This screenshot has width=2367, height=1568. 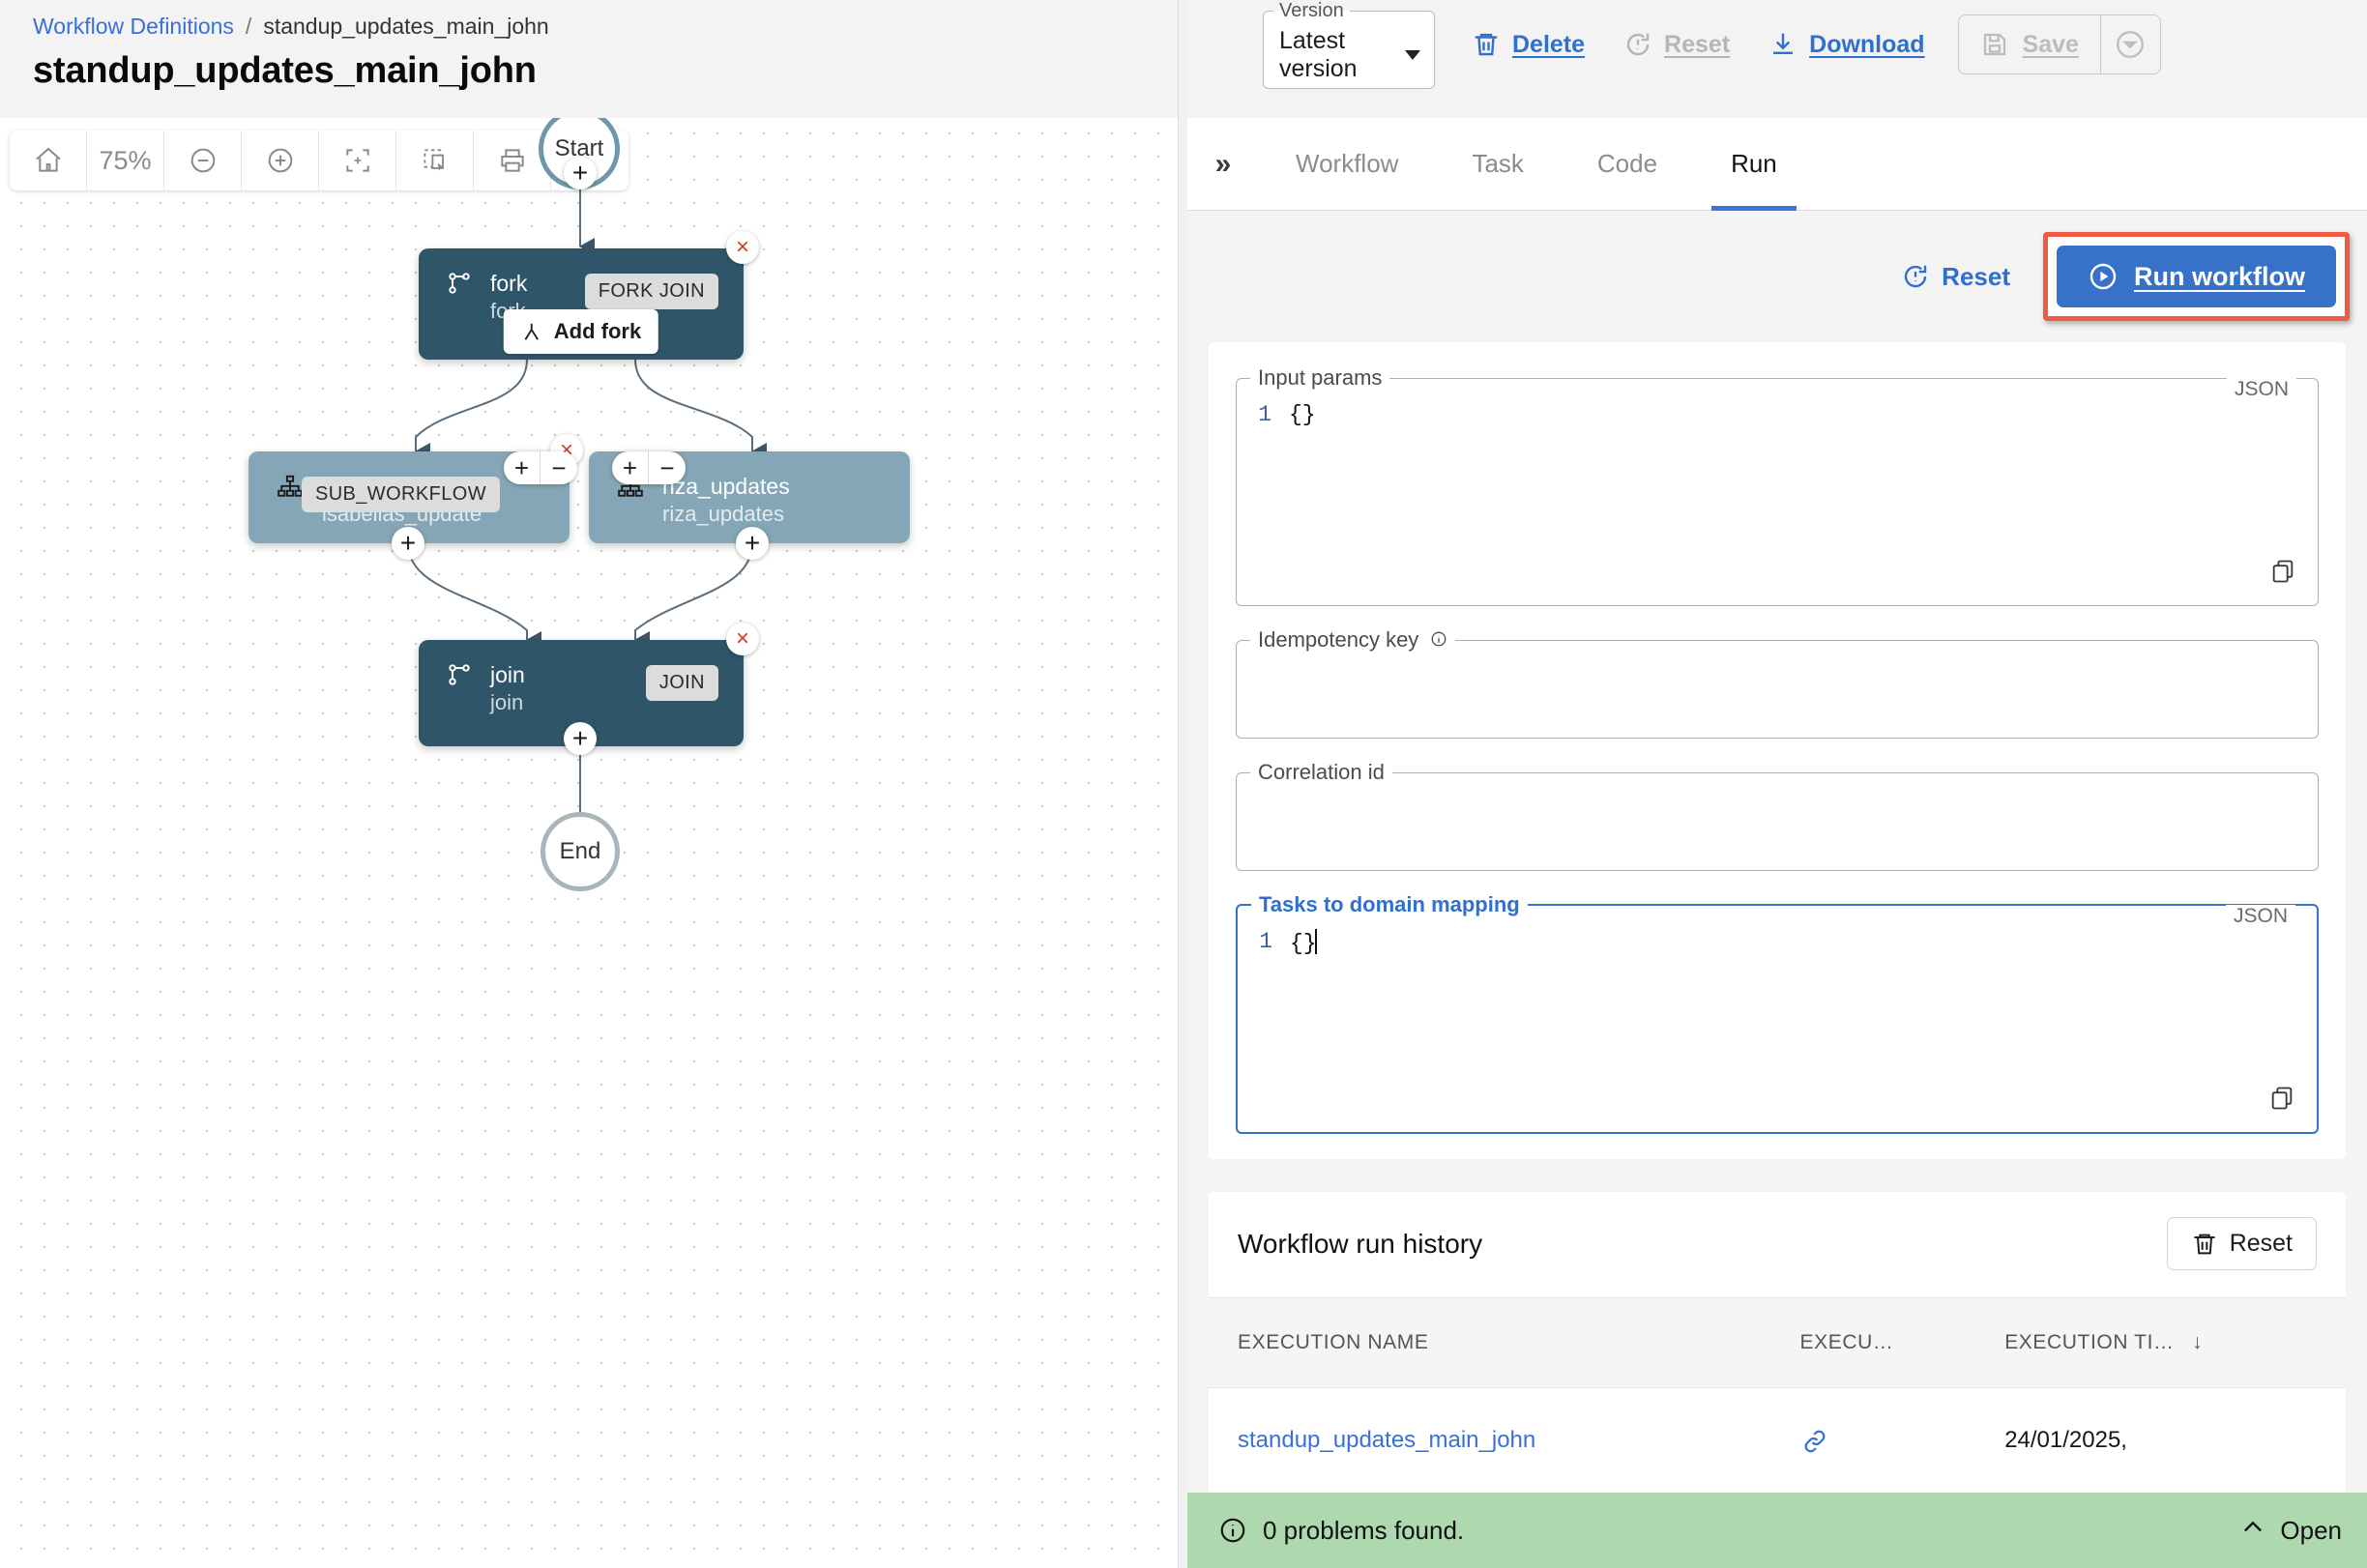 What do you see at coordinates (203, 160) in the screenshot?
I see `zoom-out-icon` at bounding box center [203, 160].